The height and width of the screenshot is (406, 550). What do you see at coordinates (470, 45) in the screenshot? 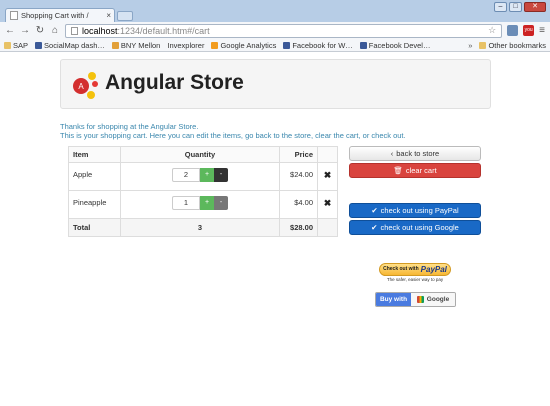
I see `bookmarks-overflow-button: »` at bounding box center [470, 45].